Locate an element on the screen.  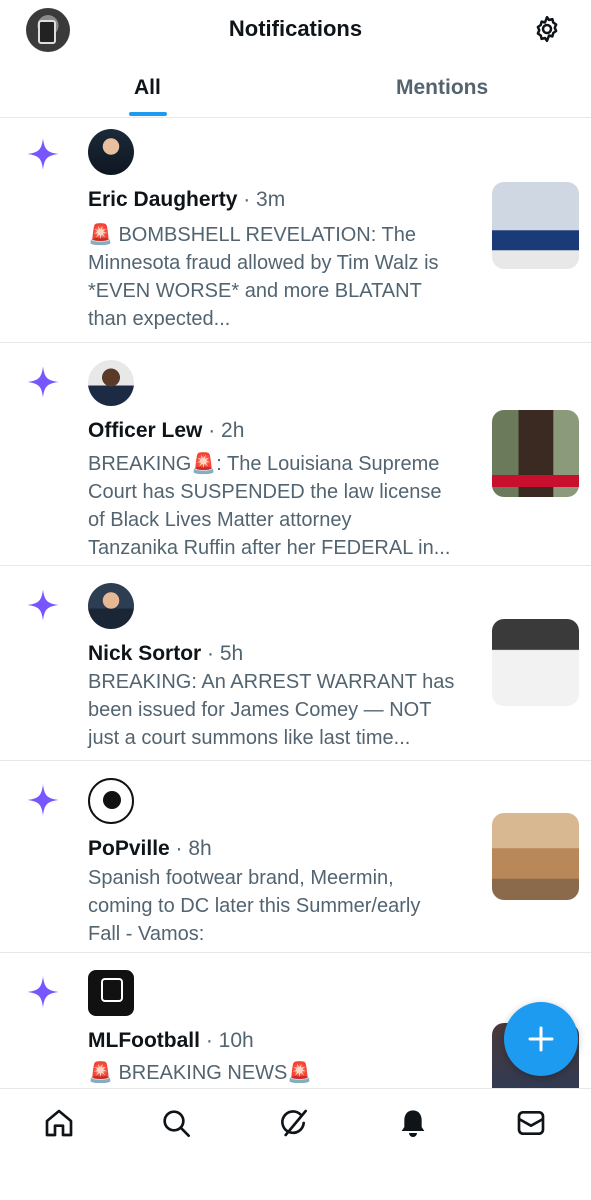
timestamp: · 3m is located at coordinates (264, 199).